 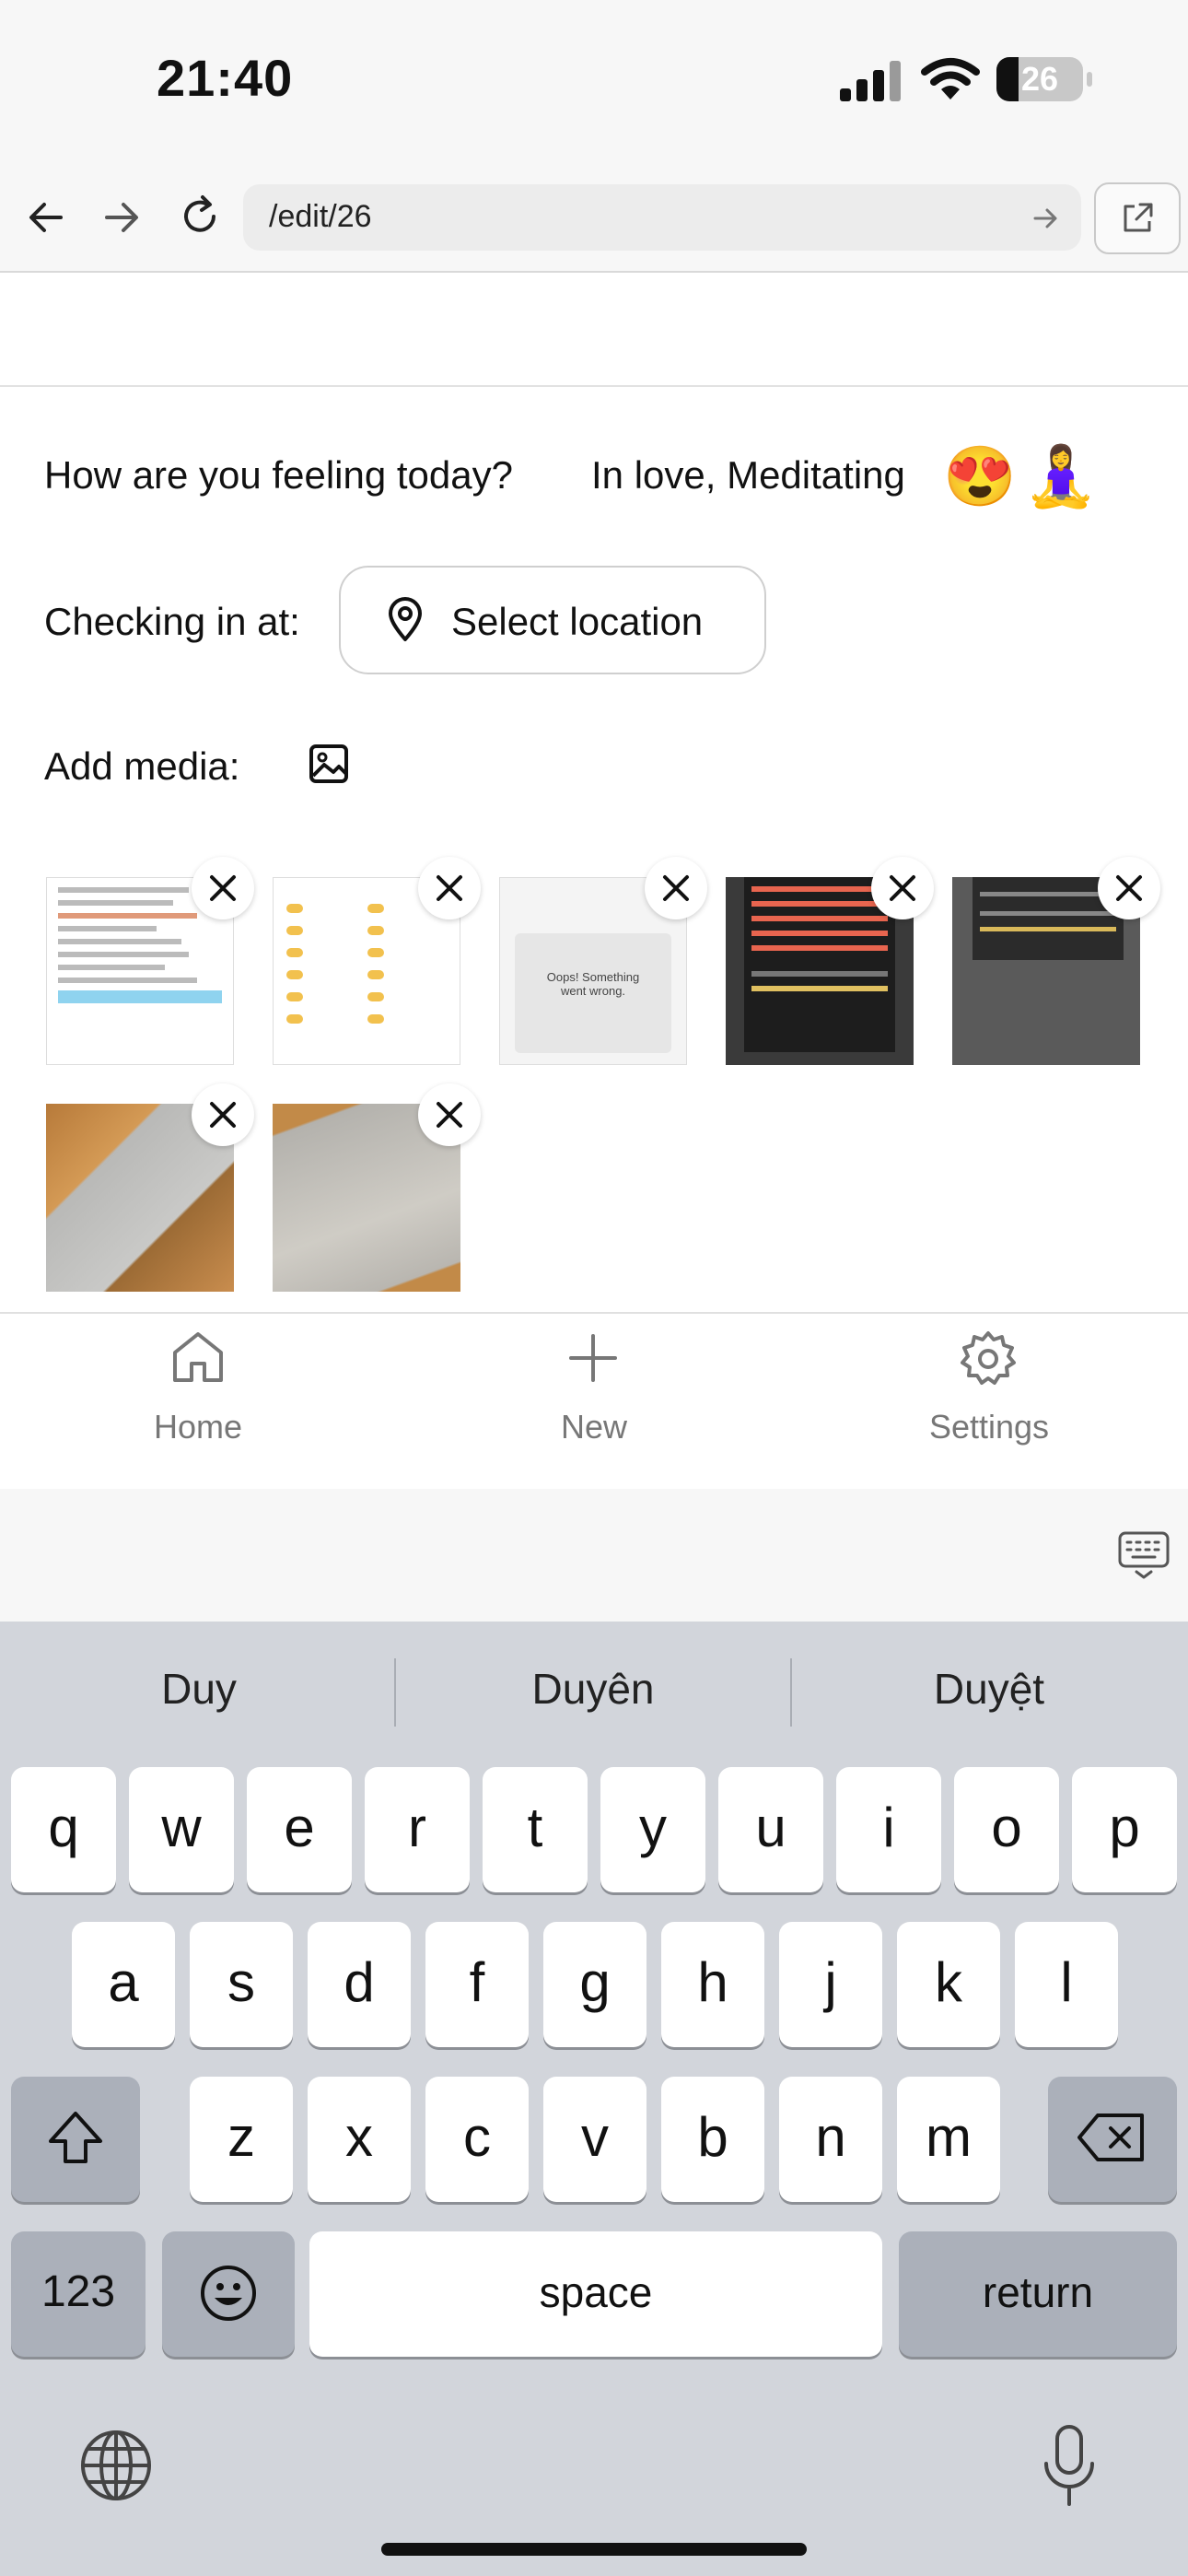 I want to click on key-q: q, so click(x=64, y=1829).